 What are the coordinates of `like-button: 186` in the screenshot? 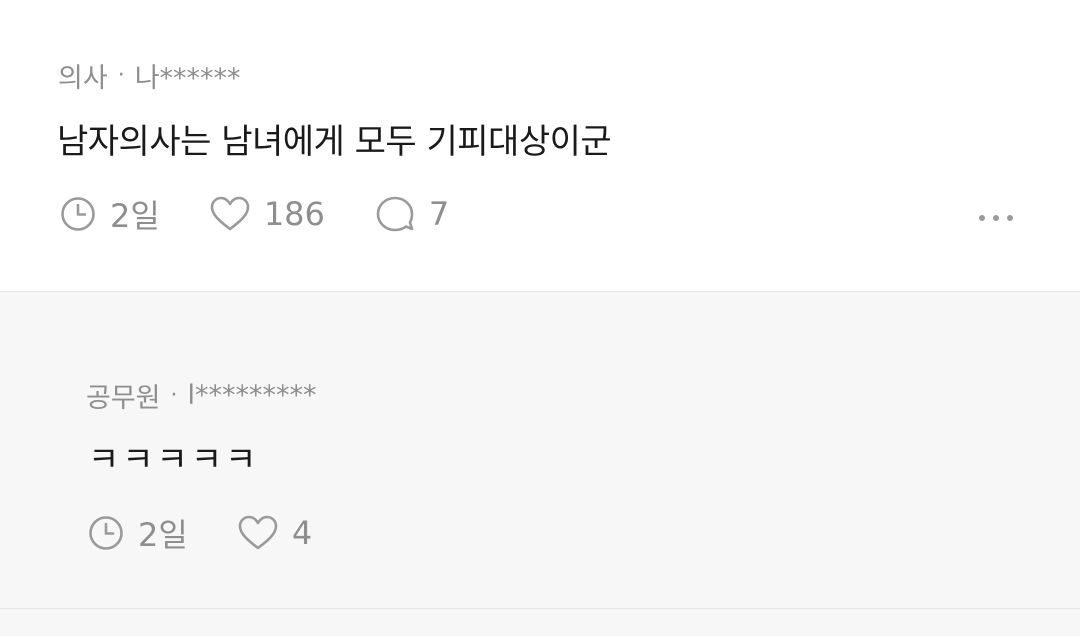 It's located at (267, 214).